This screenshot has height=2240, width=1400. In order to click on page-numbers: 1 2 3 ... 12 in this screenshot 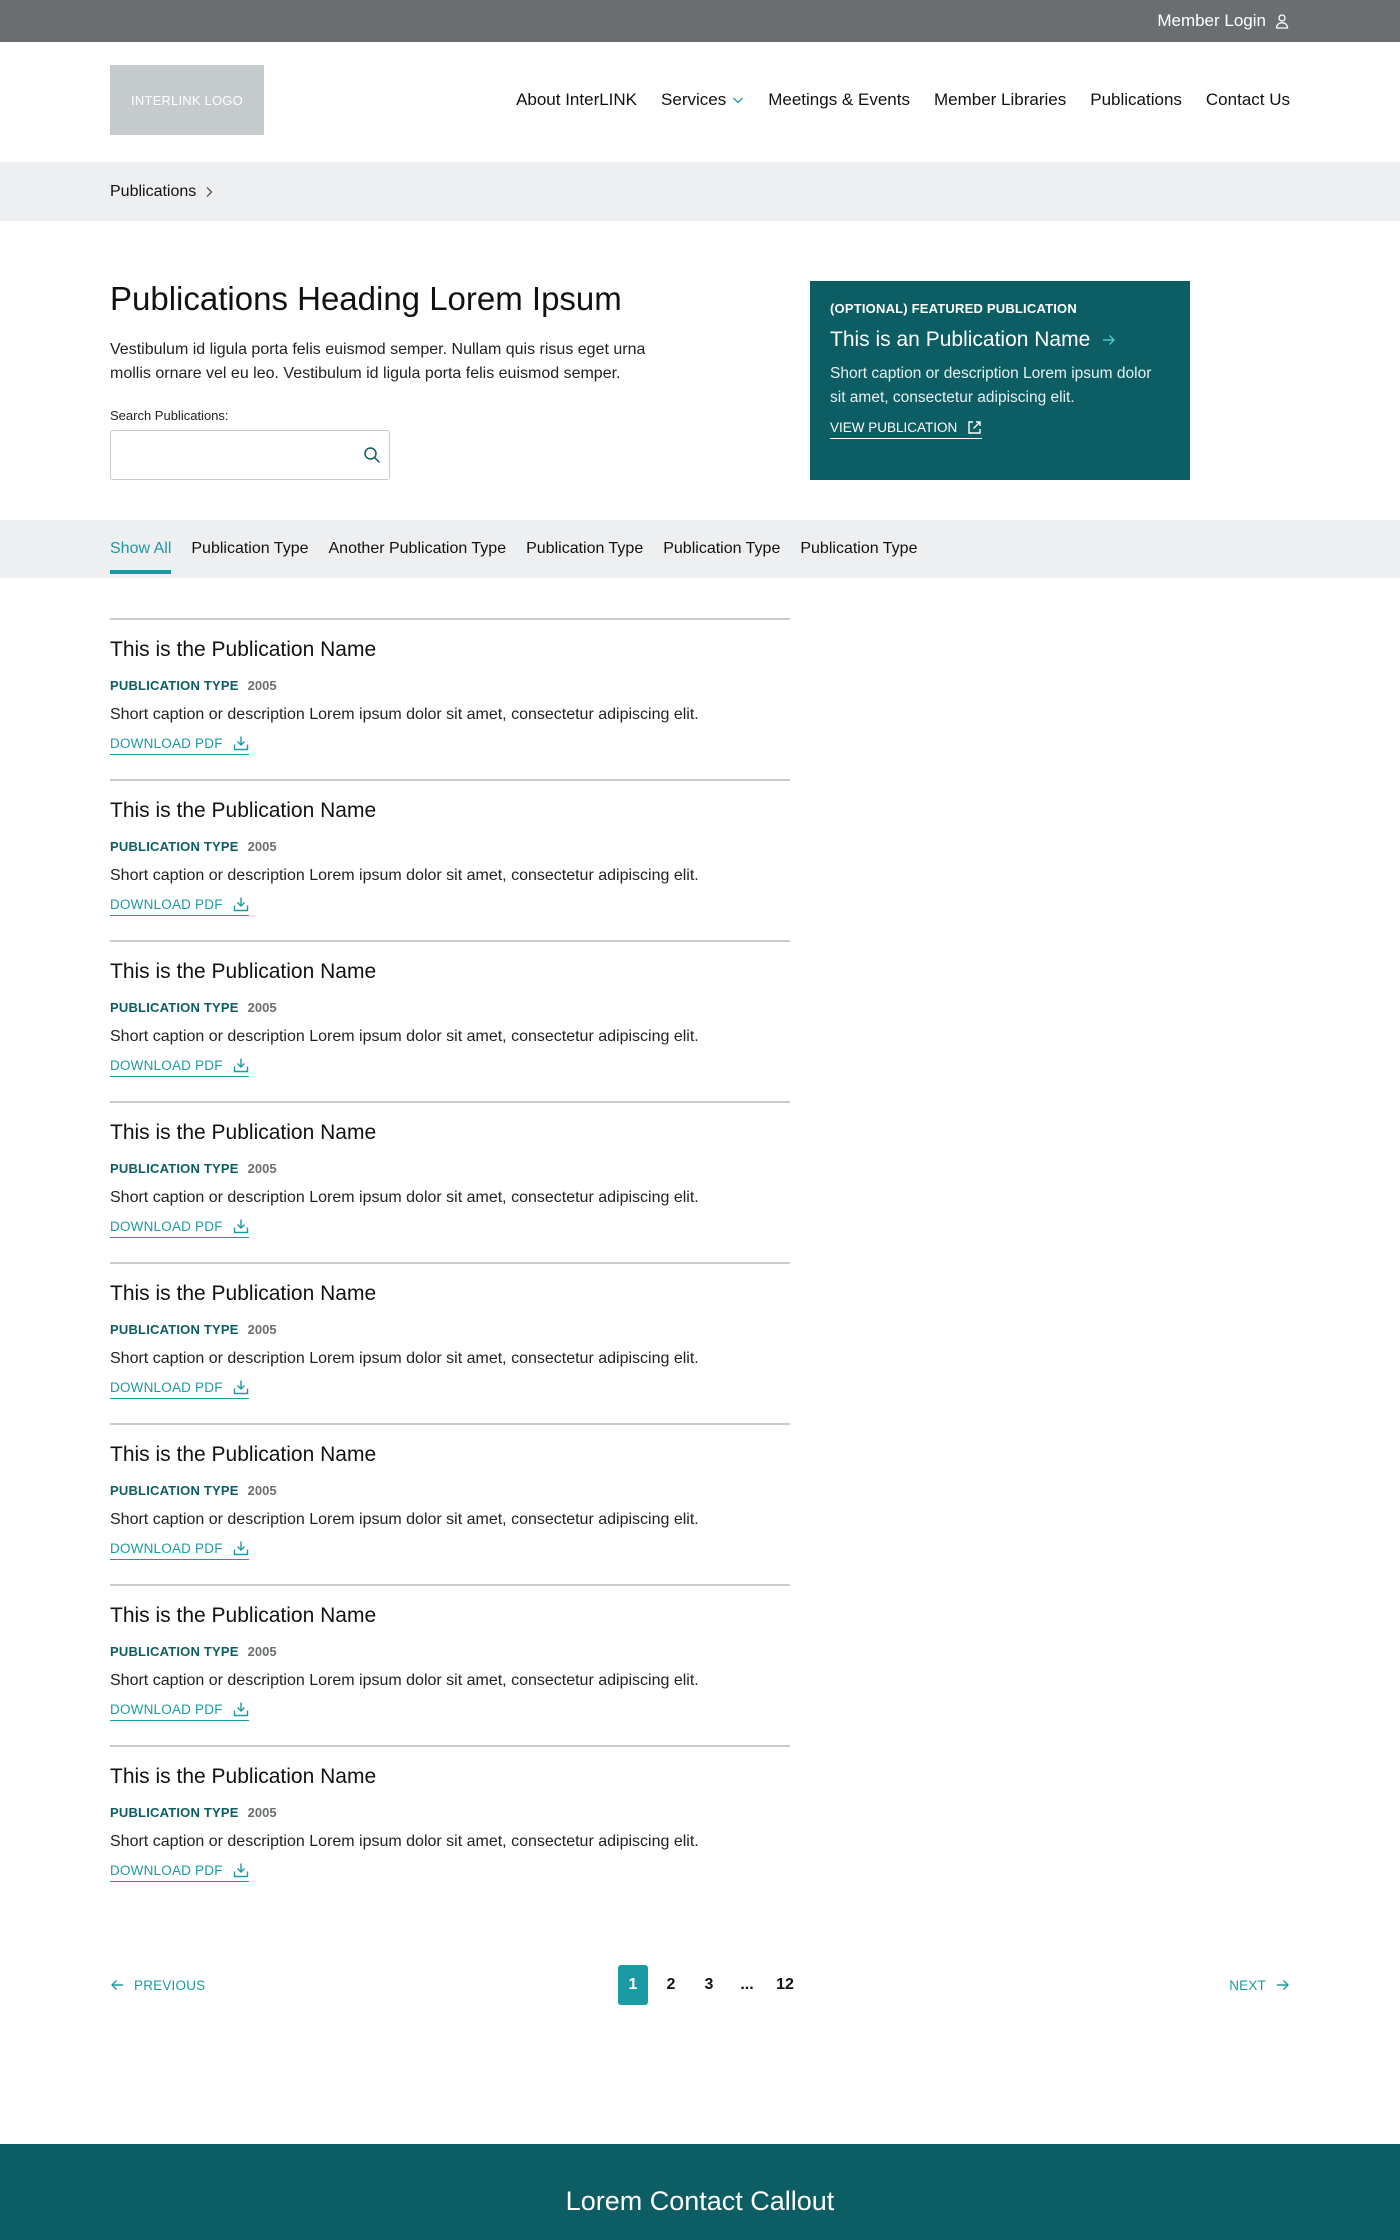, I will do `click(709, 1985)`.